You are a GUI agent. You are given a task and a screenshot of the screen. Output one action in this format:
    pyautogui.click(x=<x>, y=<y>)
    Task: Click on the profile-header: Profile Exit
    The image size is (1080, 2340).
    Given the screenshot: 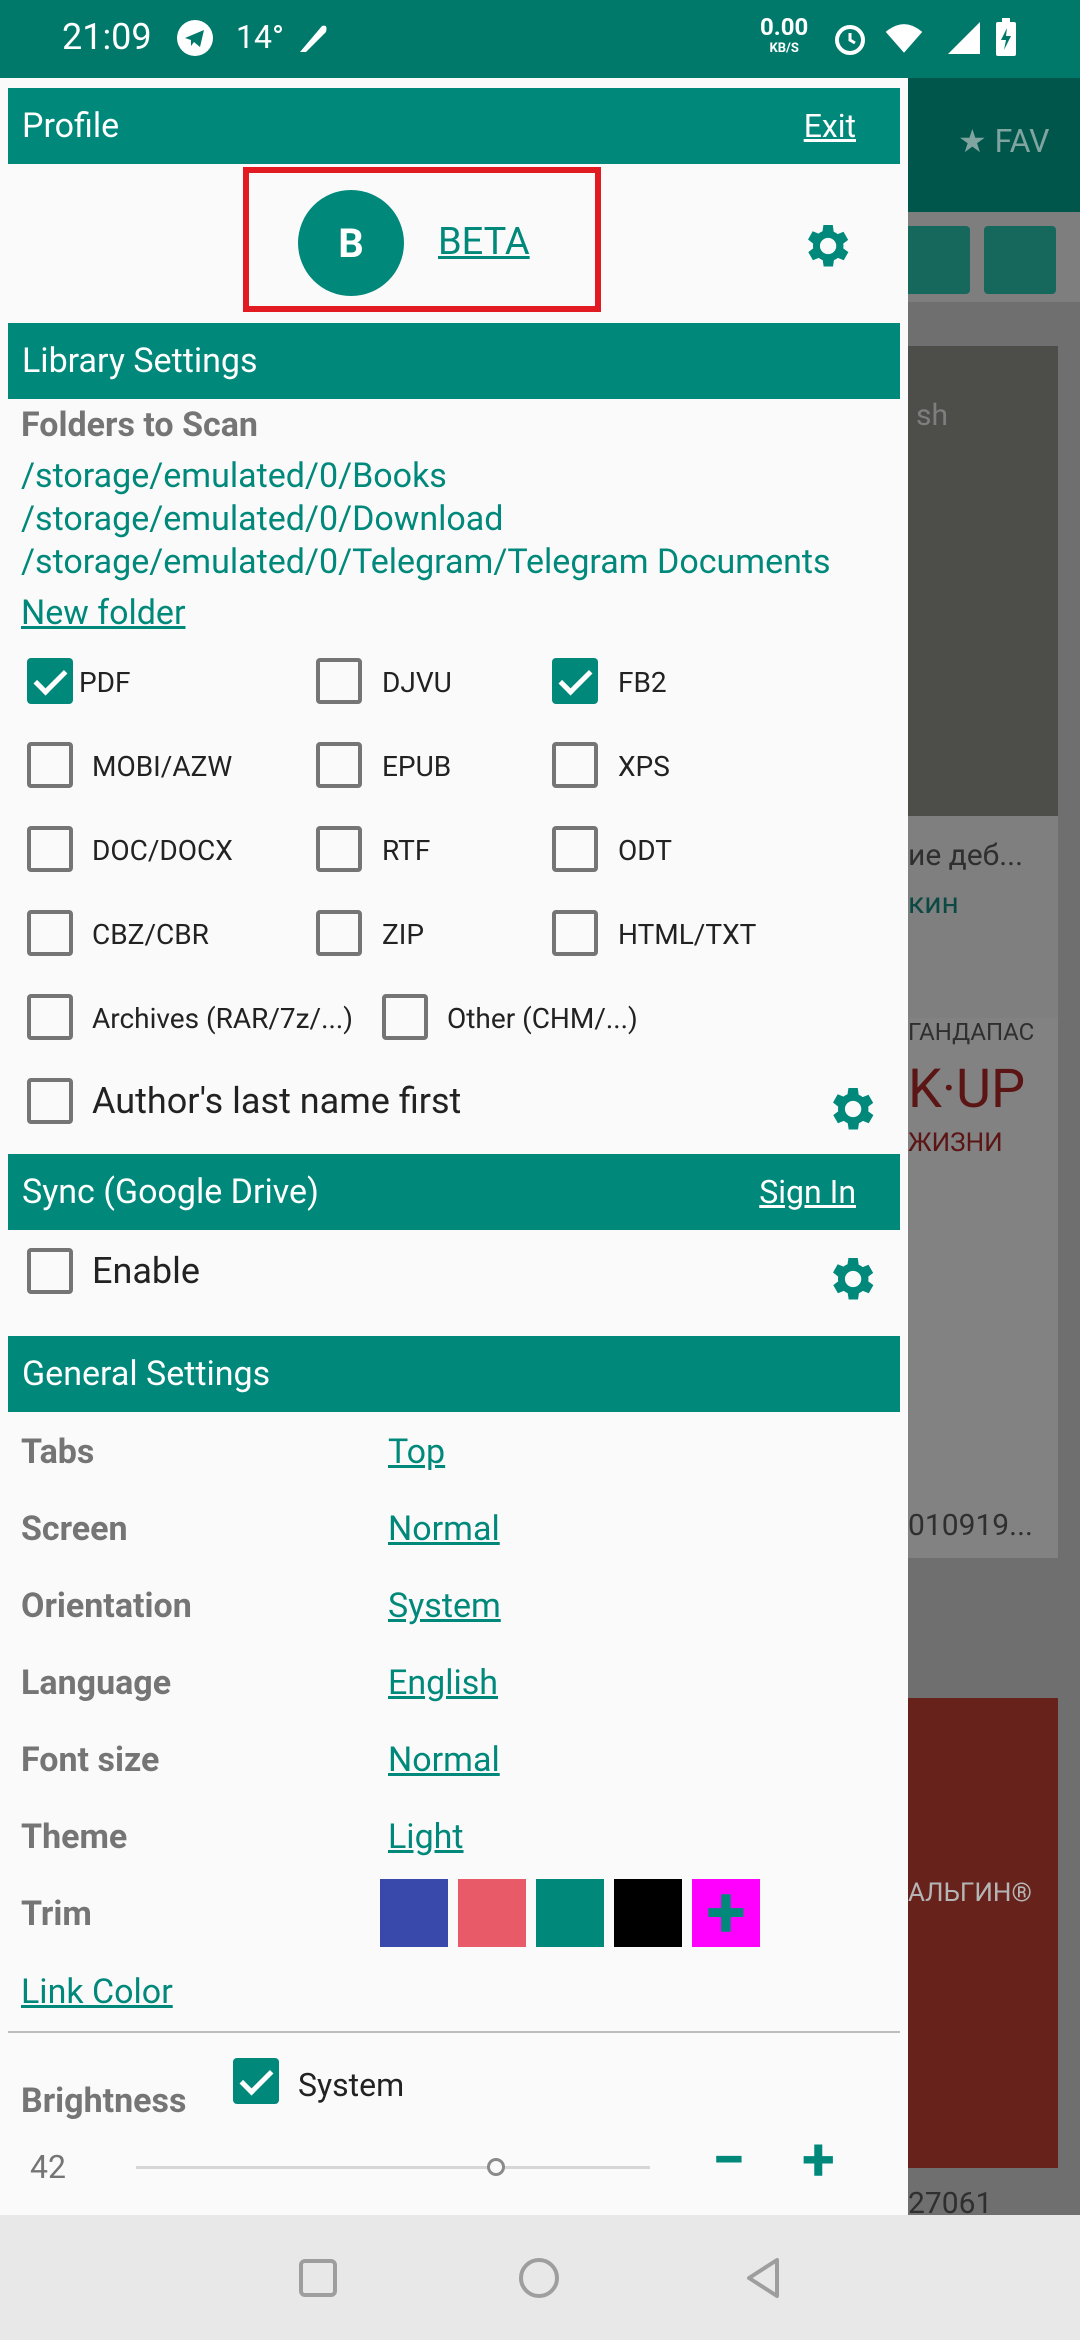 What is the action you would take?
    pyautogui.click(x=454, y=126)
    